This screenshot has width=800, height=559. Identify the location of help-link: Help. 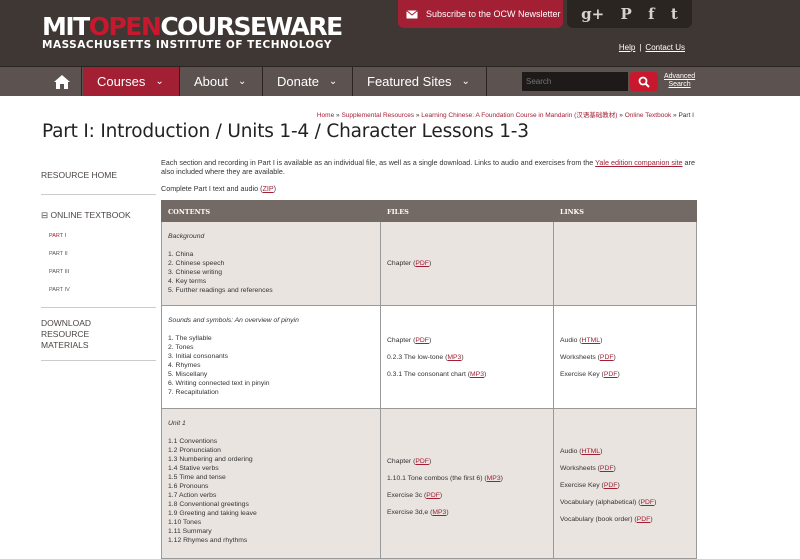
(627, 47).